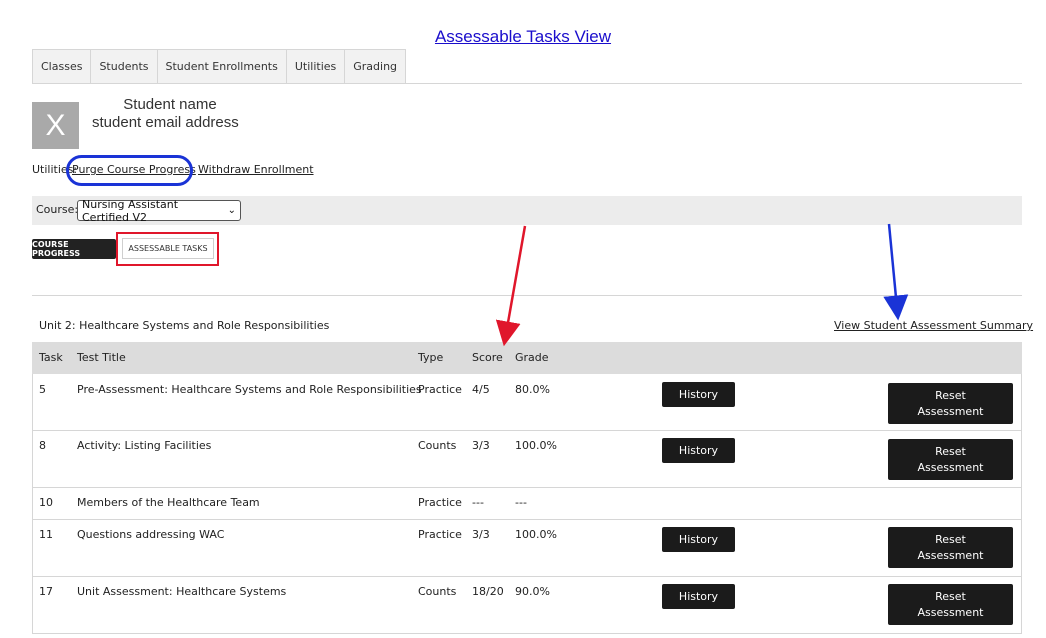  I want to click on row-2-history-button: History, so click(698, 450).